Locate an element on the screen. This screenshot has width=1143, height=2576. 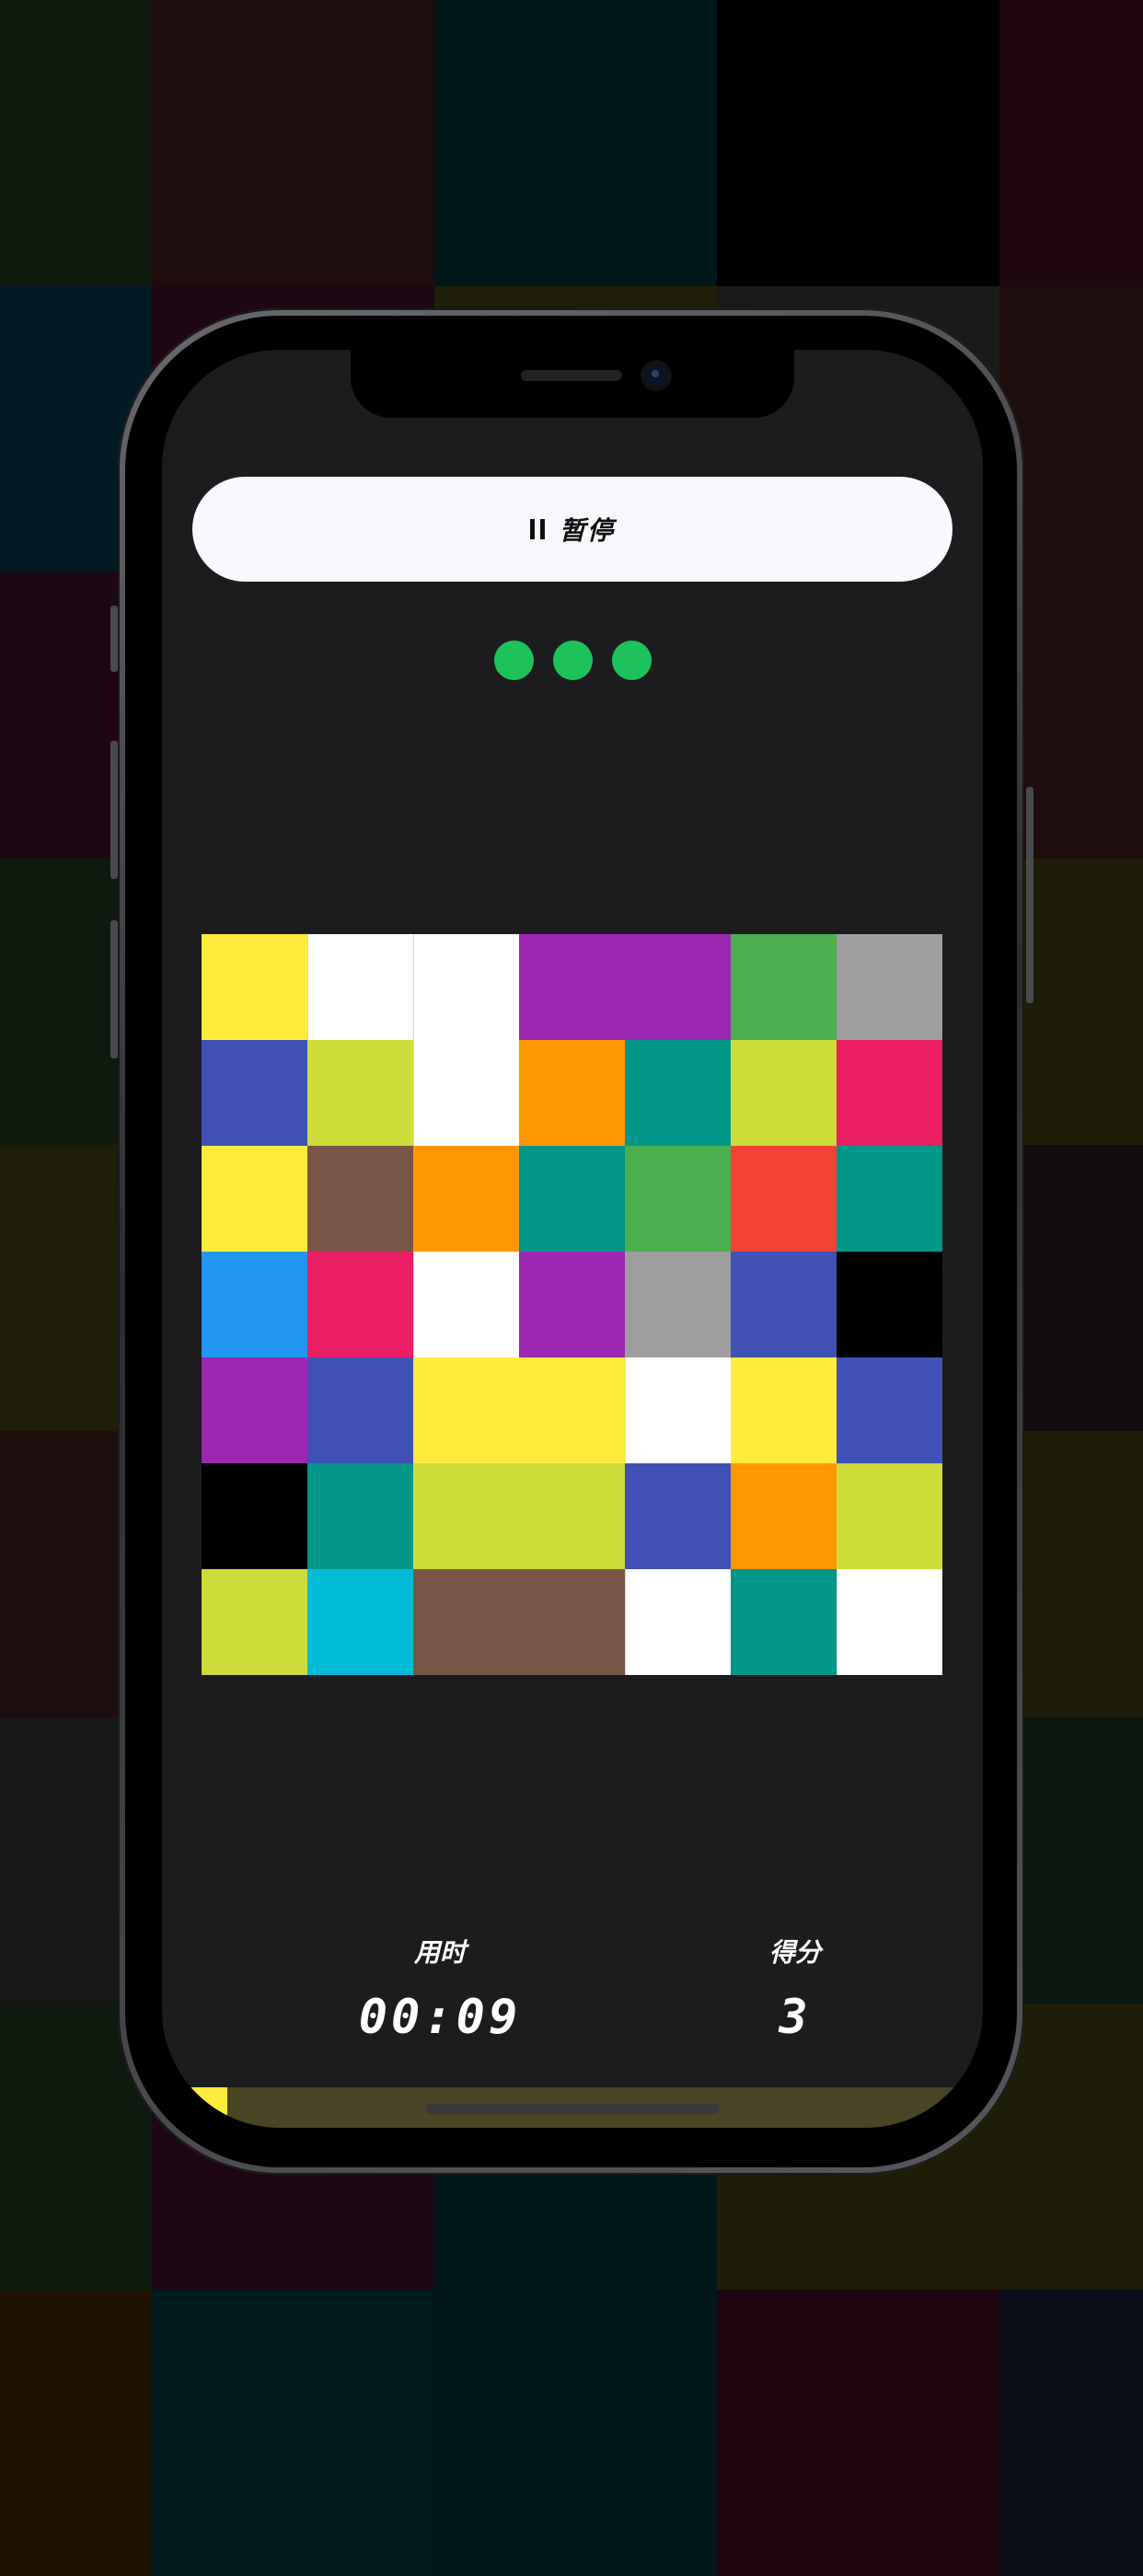
volume-up-button is located at coordinates (114, 810).